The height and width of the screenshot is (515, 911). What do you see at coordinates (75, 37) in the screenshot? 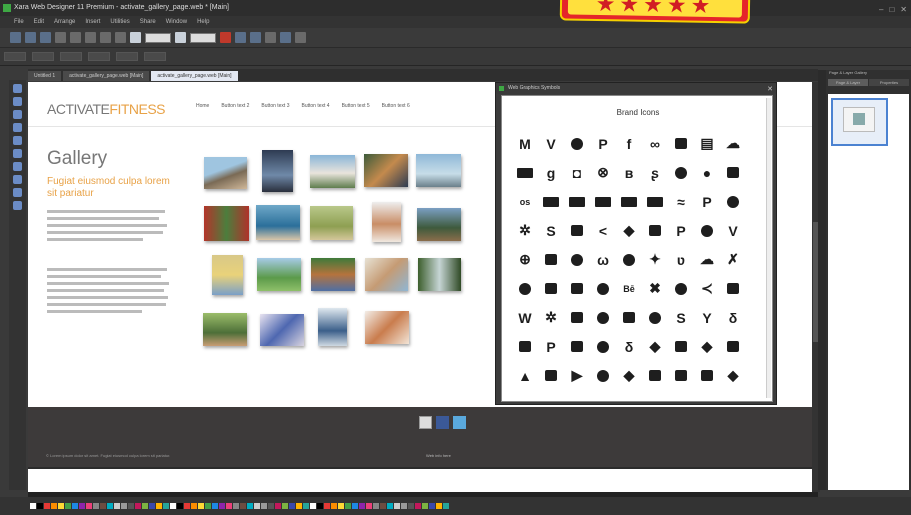
I see `copy-icon` at bounding box center [75, 37].